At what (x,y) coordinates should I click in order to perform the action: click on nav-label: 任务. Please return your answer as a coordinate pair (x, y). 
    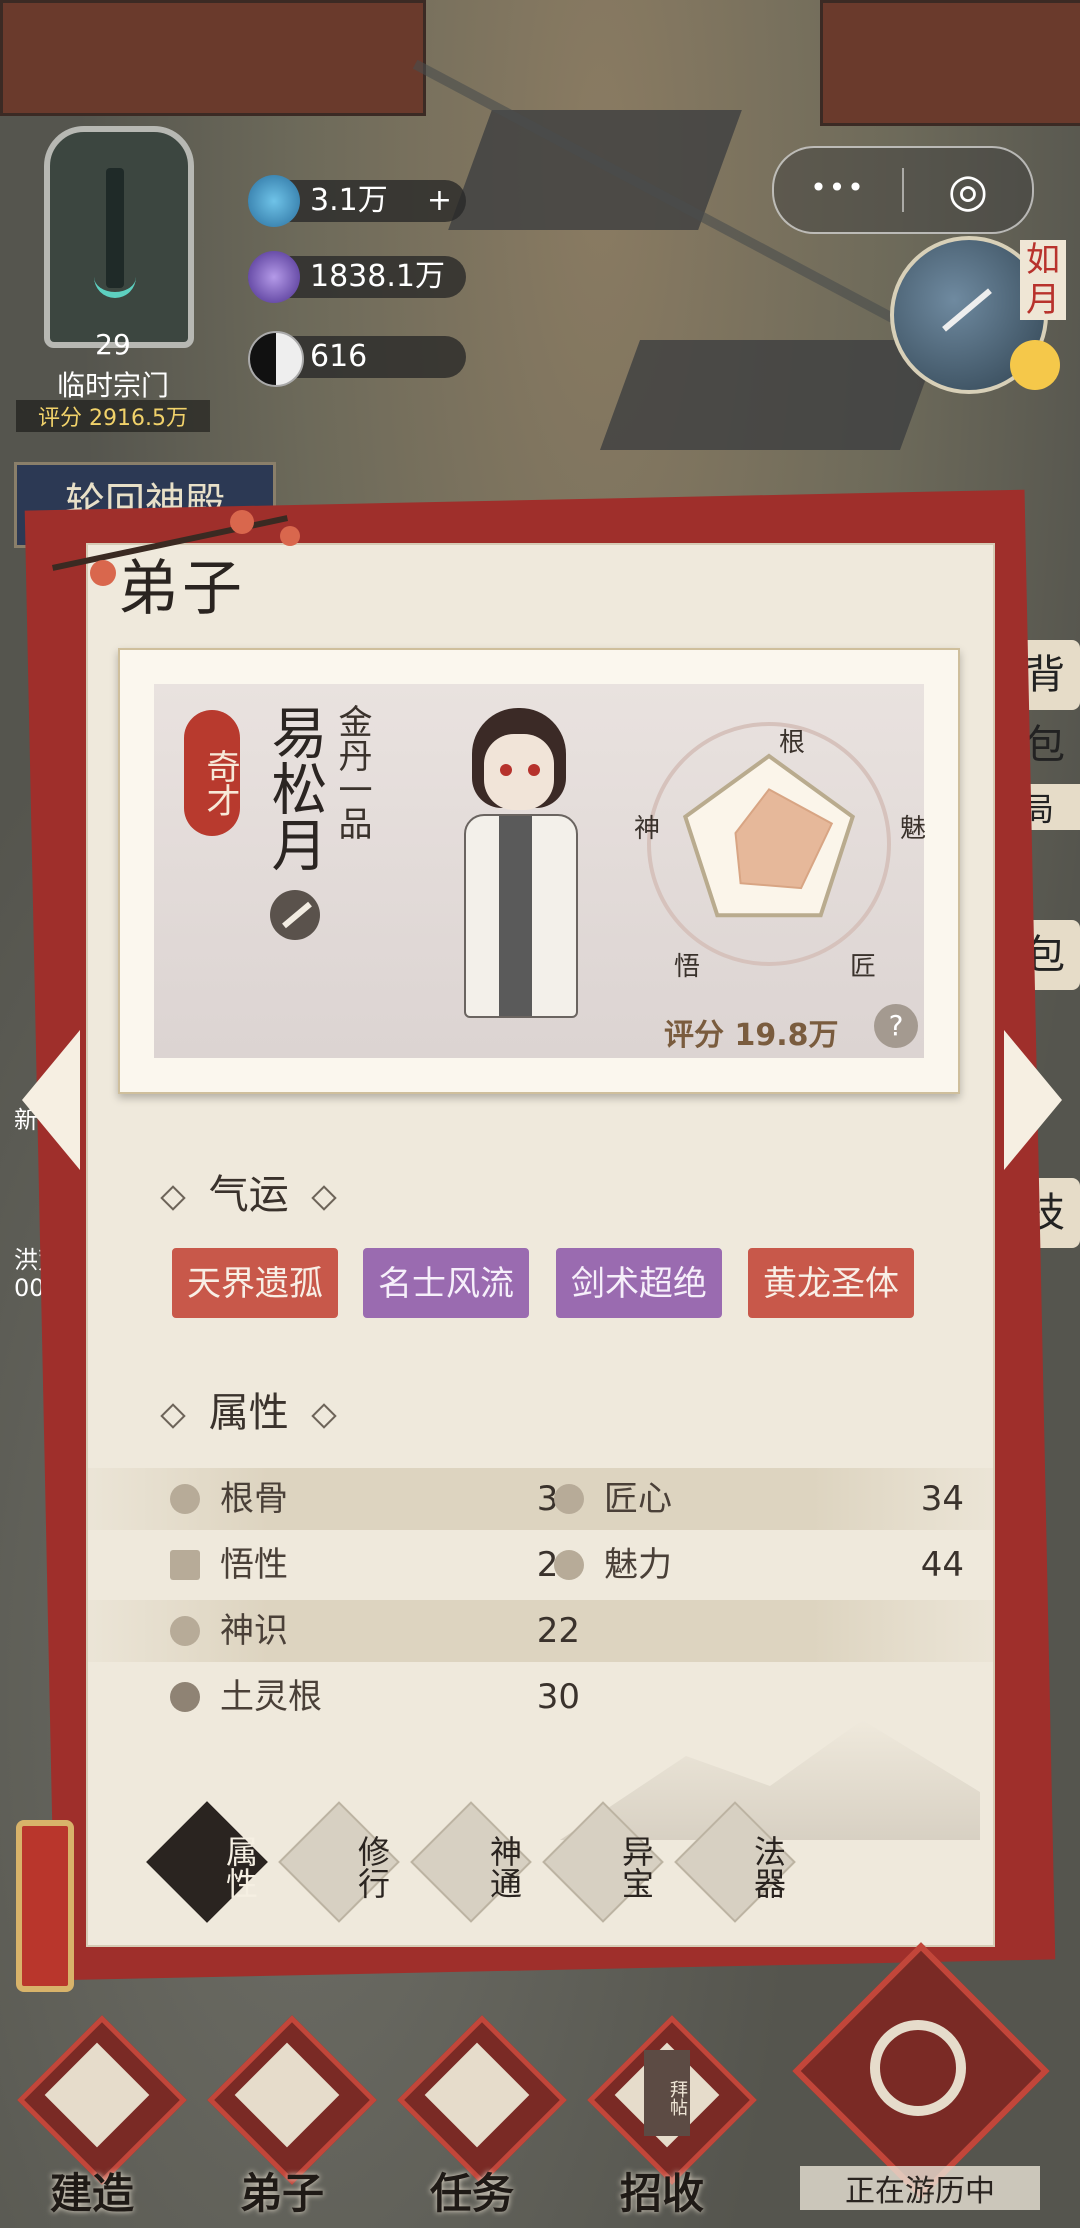
    Looking at the image, I should click on (471, 2193).